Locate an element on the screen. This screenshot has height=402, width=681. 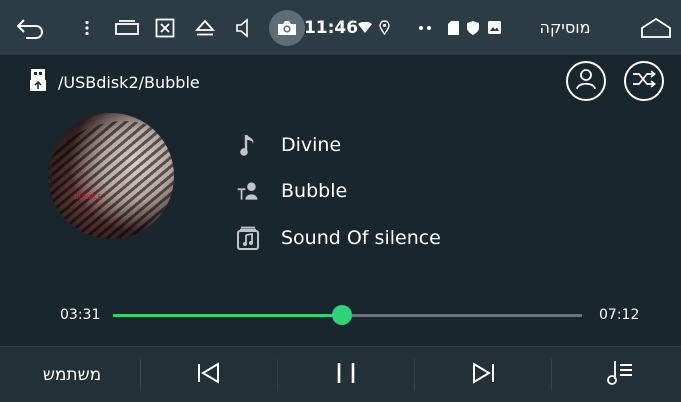
album-art: slapdjack BUBBLE is located at coordinates (111, 176).